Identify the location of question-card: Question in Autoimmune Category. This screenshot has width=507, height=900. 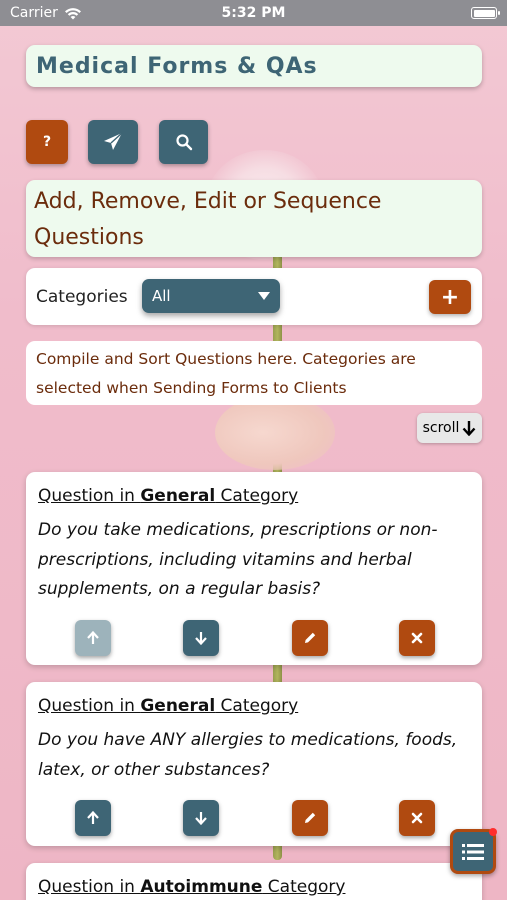
(254, 881).